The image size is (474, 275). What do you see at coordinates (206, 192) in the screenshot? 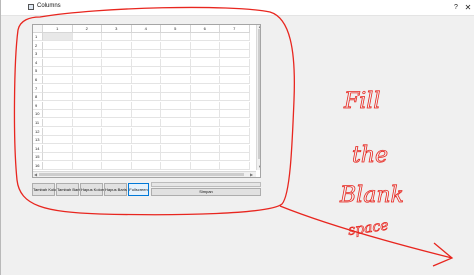
I see `save-button: Simpan` at bounding box center [206, 192].